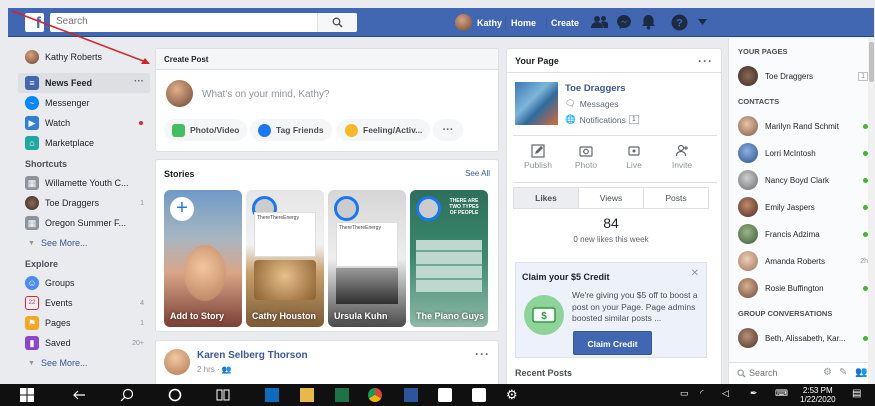  I want to click on close-icon: ✕, so click(695, 273).